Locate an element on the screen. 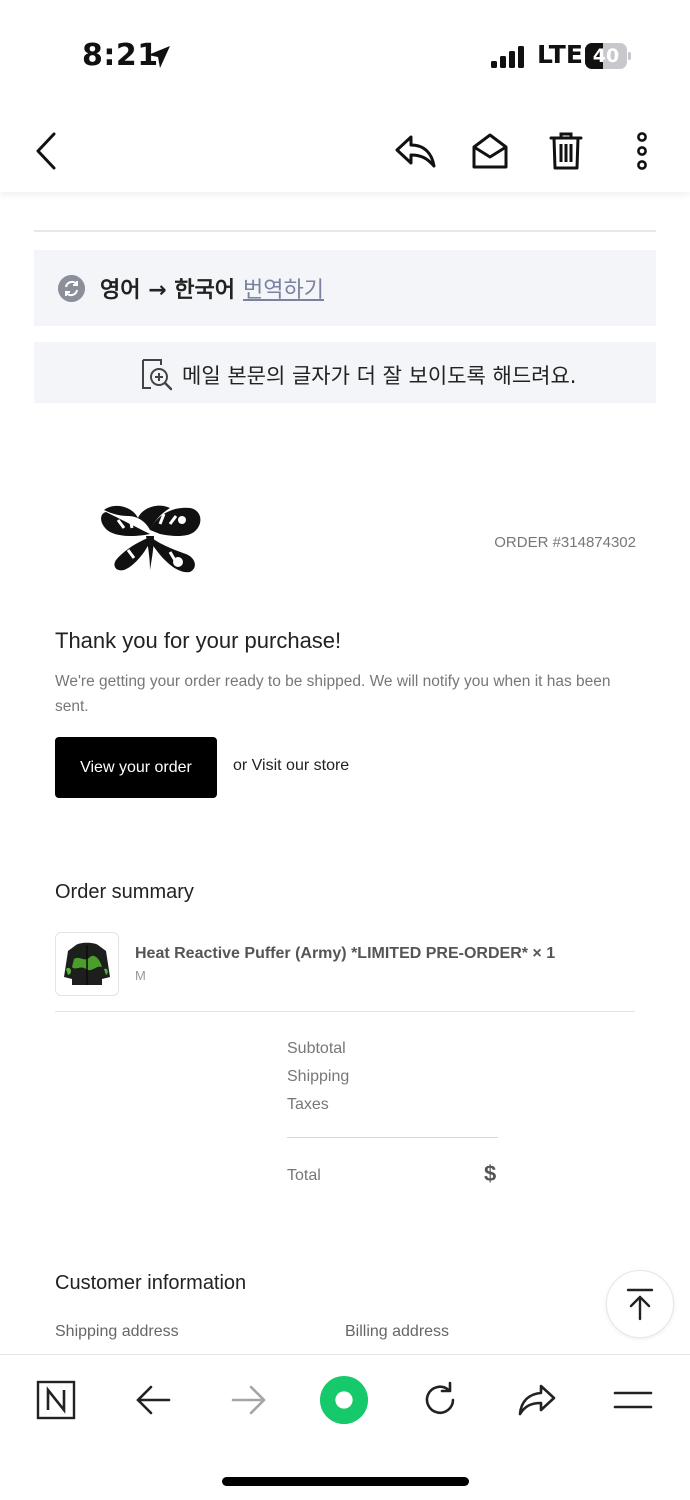 Image resolution: width=690 pixels, height=1500 pixels. reply-button is located at coordinates (415, 151).